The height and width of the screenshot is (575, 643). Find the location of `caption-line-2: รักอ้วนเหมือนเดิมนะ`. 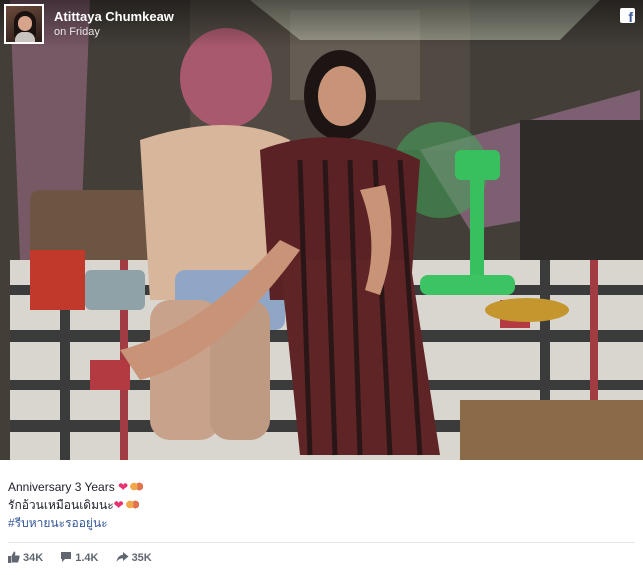

caption-line-2: รักอ้วนเหมือนเดิมนะ is located at coordinates (61, 505).